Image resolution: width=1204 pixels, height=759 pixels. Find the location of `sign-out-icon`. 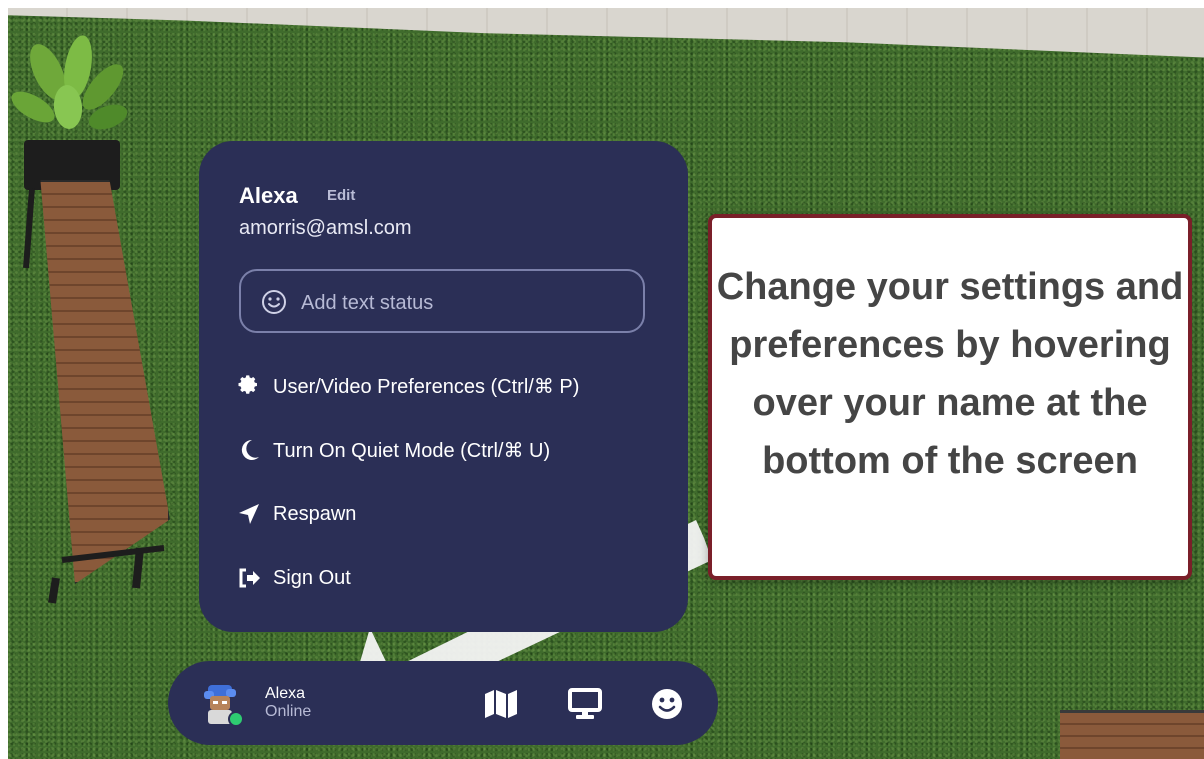

sign-out-icon is located at coordinates (249, 578).